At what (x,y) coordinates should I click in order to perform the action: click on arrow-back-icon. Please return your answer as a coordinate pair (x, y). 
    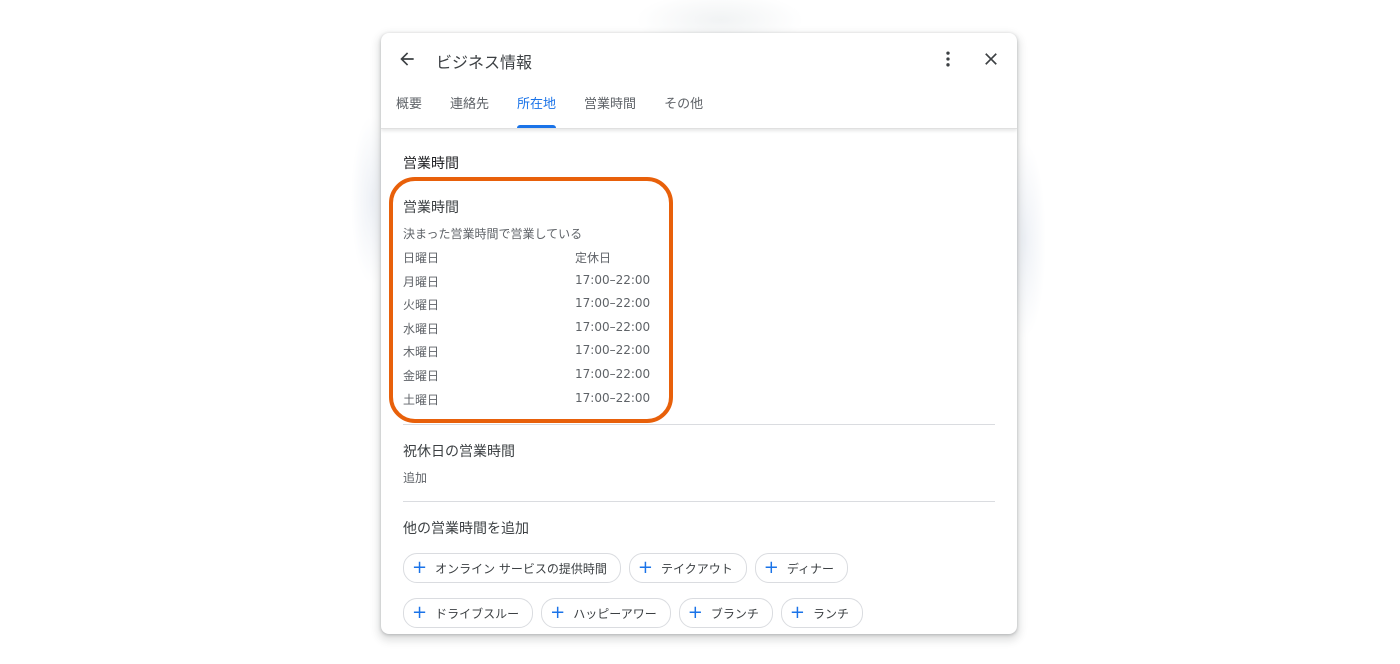
    Looking at the image, I should click on (407, 59).